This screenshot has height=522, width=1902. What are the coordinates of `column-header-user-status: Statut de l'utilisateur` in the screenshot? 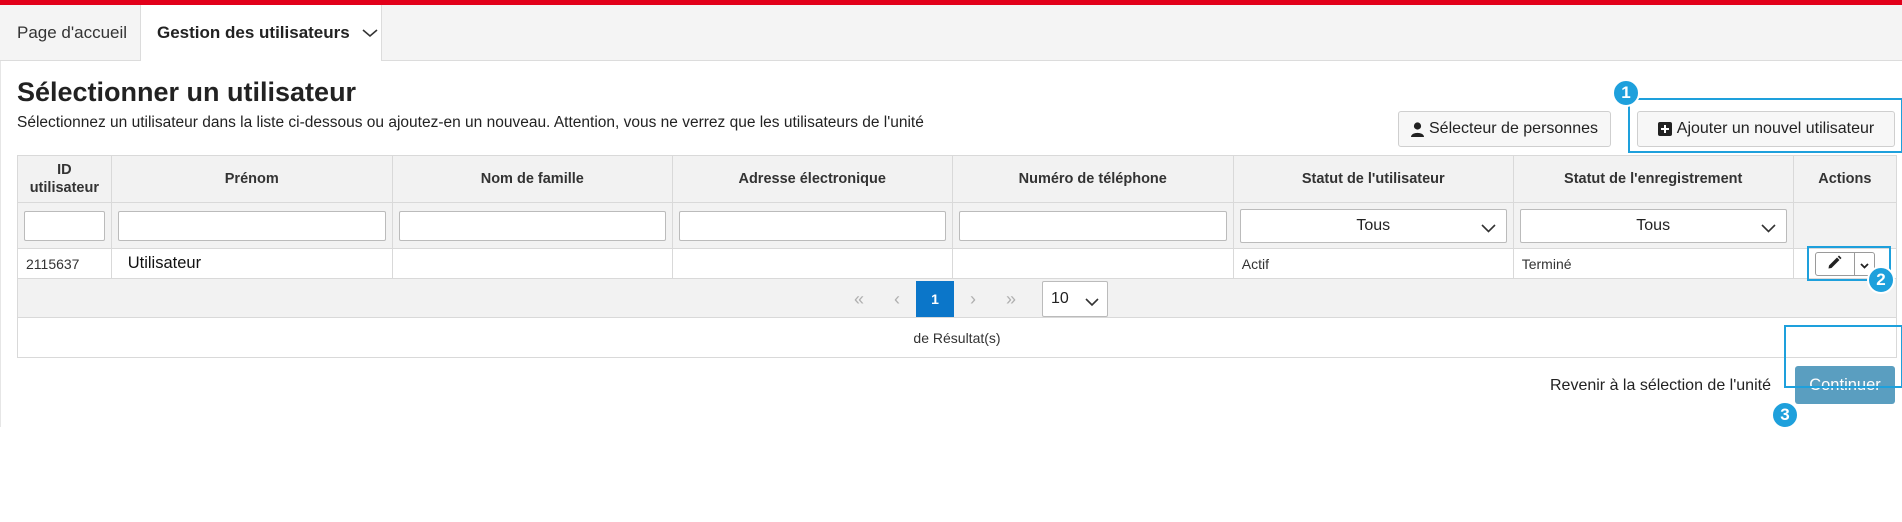 It's located at (1373, 179).